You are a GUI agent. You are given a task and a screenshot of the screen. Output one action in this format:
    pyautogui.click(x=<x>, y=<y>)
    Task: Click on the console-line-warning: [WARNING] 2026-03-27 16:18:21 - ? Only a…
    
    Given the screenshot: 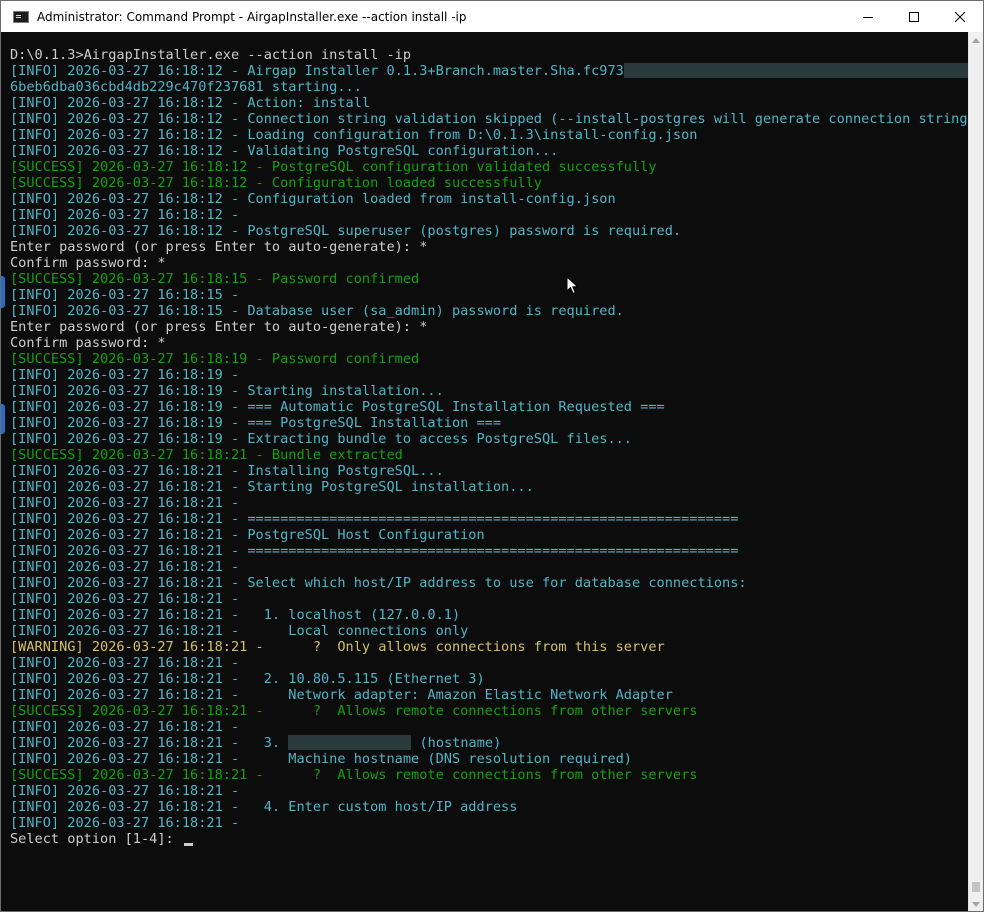 What is the action you would take?
    pyautogui.click(x=489, y=647)
    